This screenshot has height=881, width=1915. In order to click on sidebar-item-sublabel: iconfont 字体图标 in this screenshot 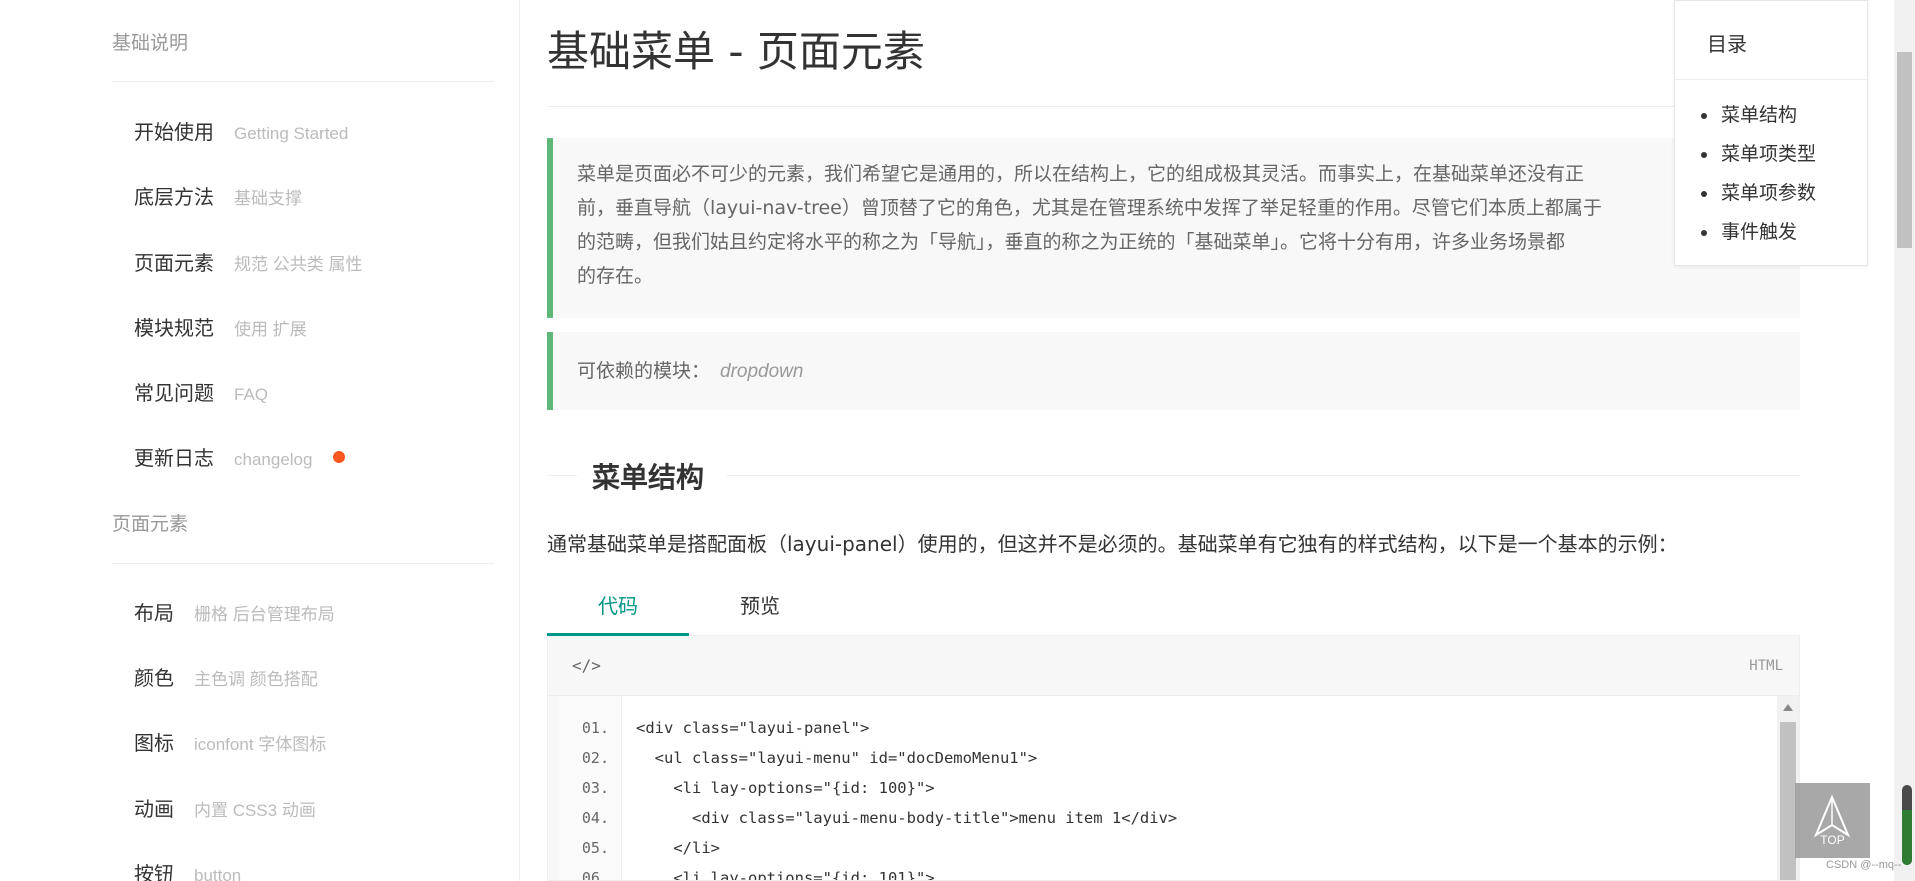, I will do `click(260, 744)`.